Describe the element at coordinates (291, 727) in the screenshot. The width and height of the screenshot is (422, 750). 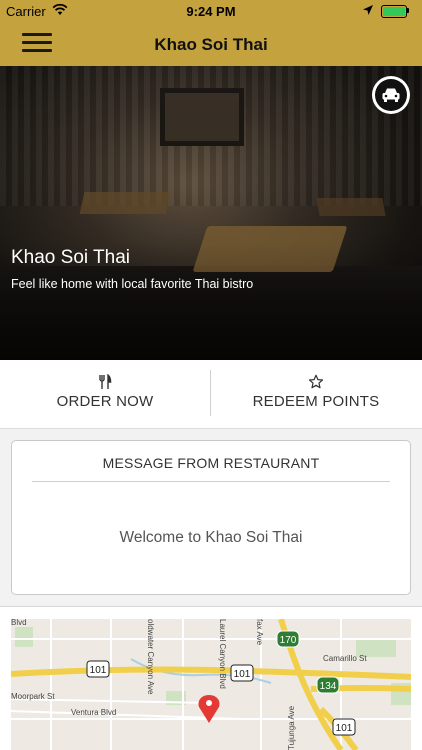
I see `map-label: Tujunga Ave` at that location.